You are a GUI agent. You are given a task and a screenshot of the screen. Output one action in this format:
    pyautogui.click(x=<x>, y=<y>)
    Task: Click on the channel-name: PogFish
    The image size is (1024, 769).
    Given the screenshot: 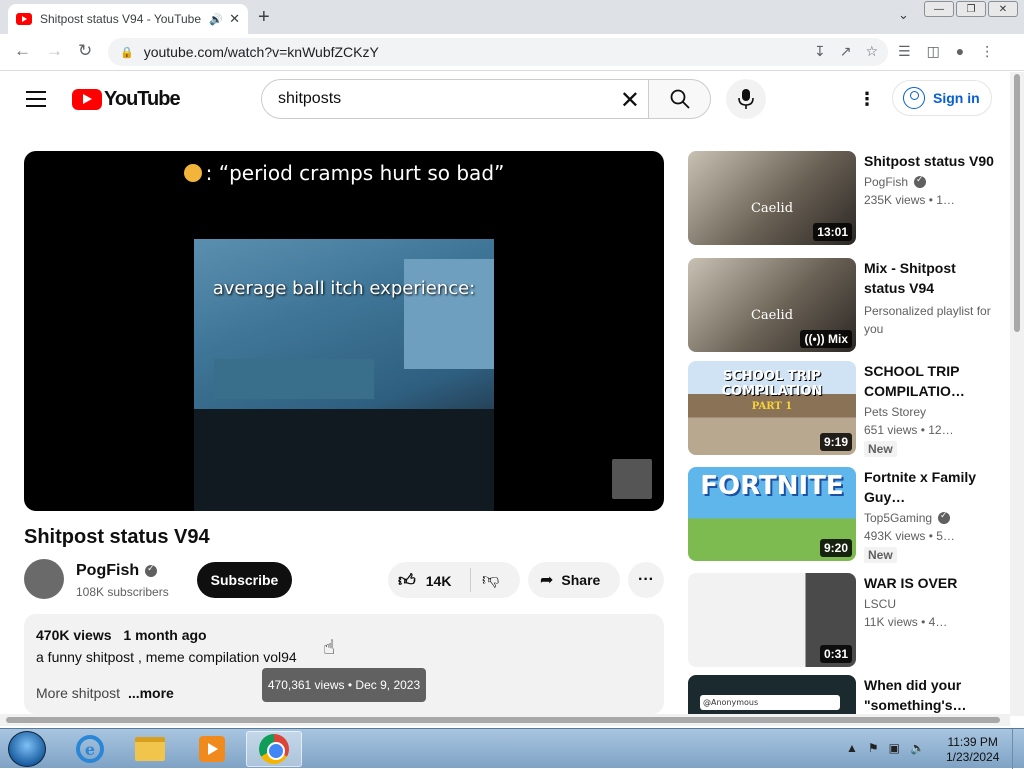 What is the action you would take?
    pyautogui.click(x=117, y=571)
    